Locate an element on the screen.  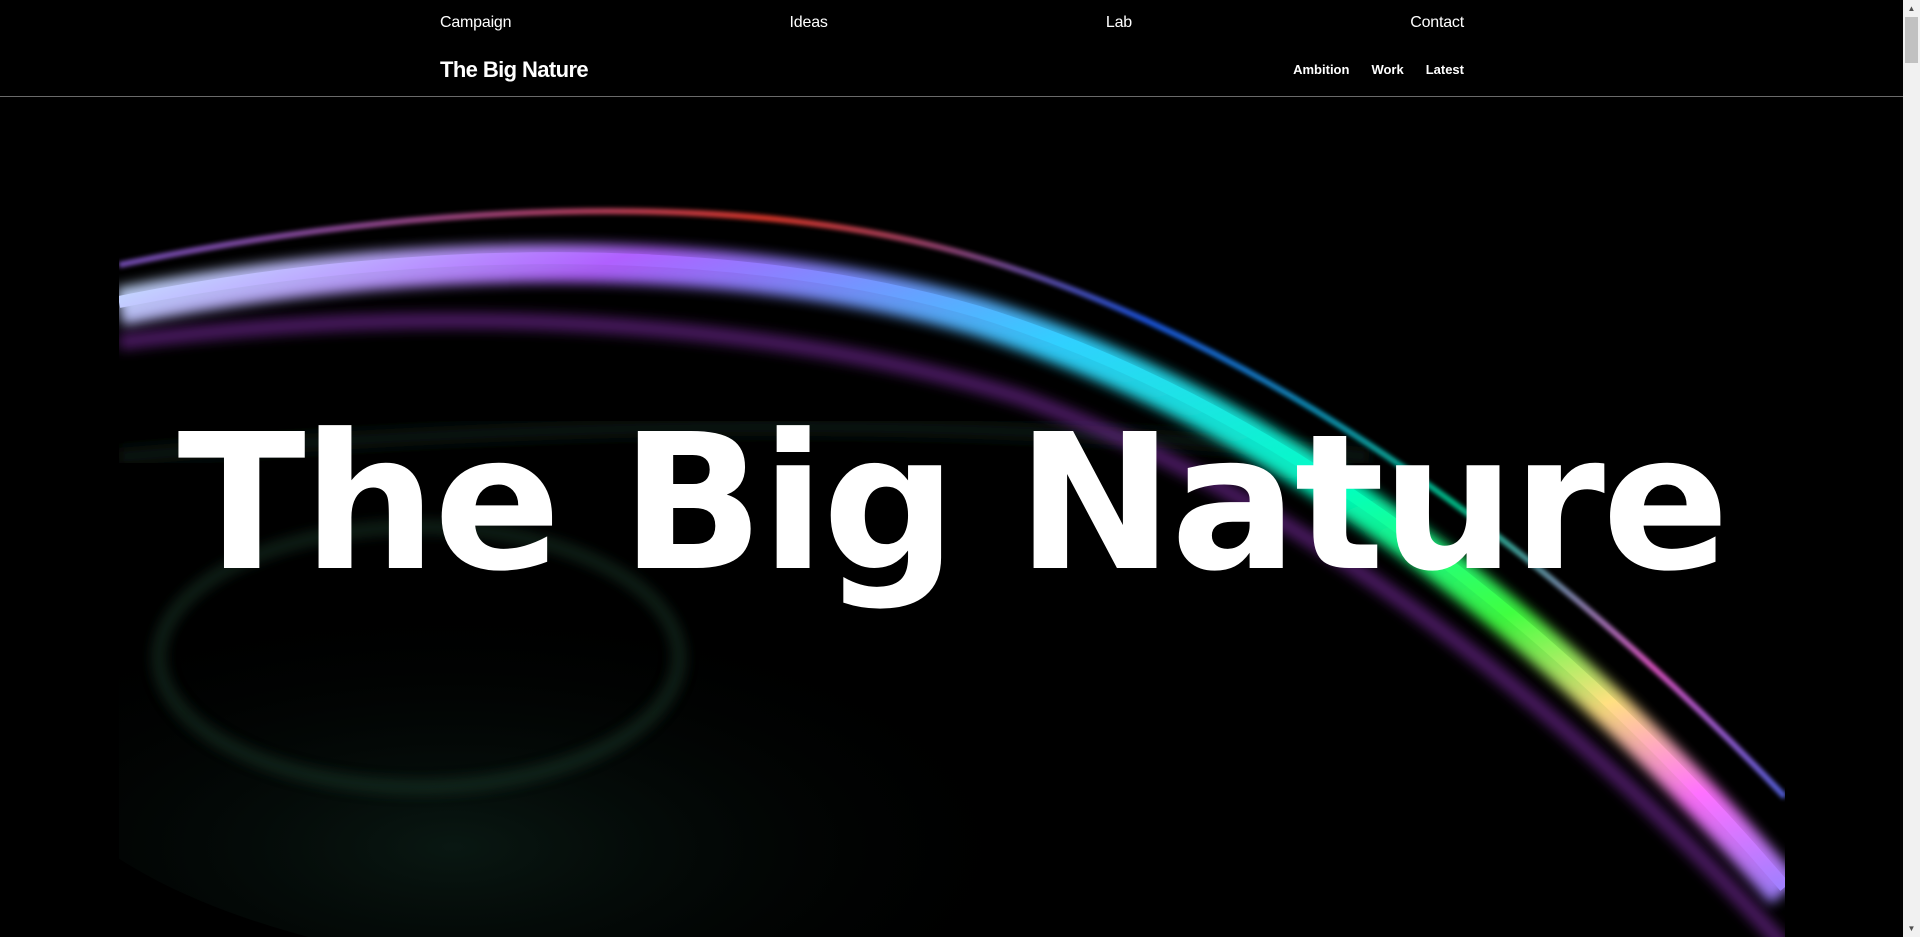
top-nav-lab: Lab is located at coordinates (1119, 23).